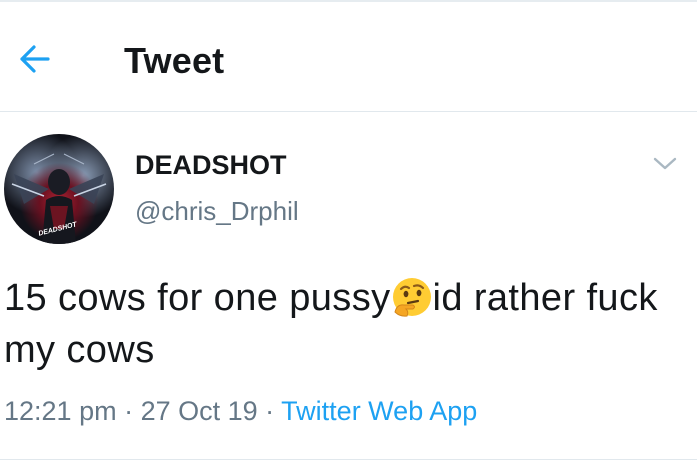 The width and height of the screenshot is (697, 464). What do you see at coordinates (379, 411) in the screenshot?
I see `tweet-source-link: Twitter Web App` at bounding box center [379, 411].